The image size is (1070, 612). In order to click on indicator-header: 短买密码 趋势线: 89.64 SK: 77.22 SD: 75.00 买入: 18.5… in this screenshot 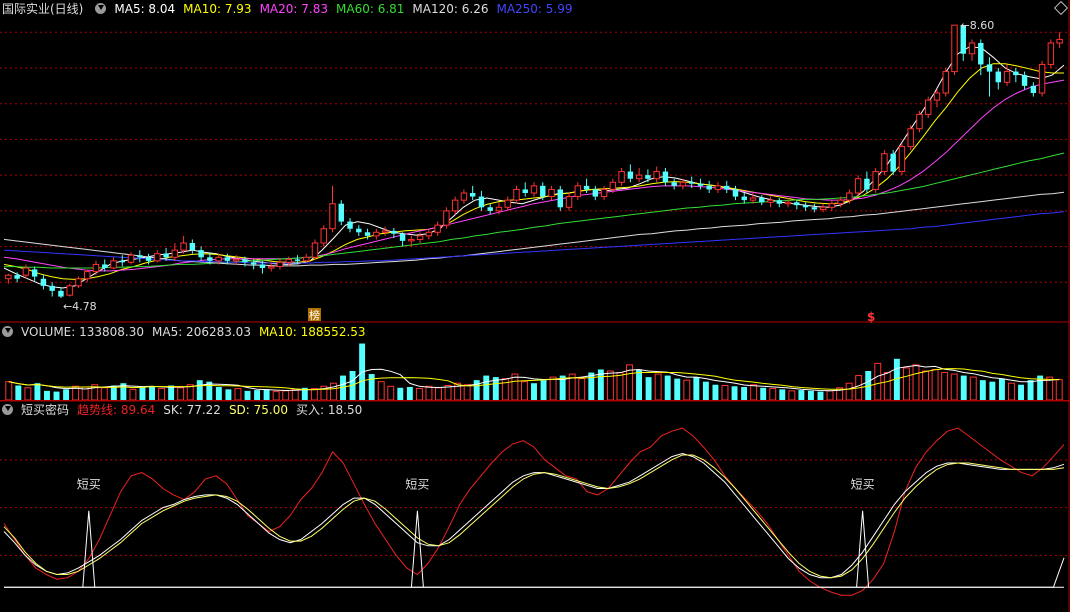, I will do `click(185, 410)`.